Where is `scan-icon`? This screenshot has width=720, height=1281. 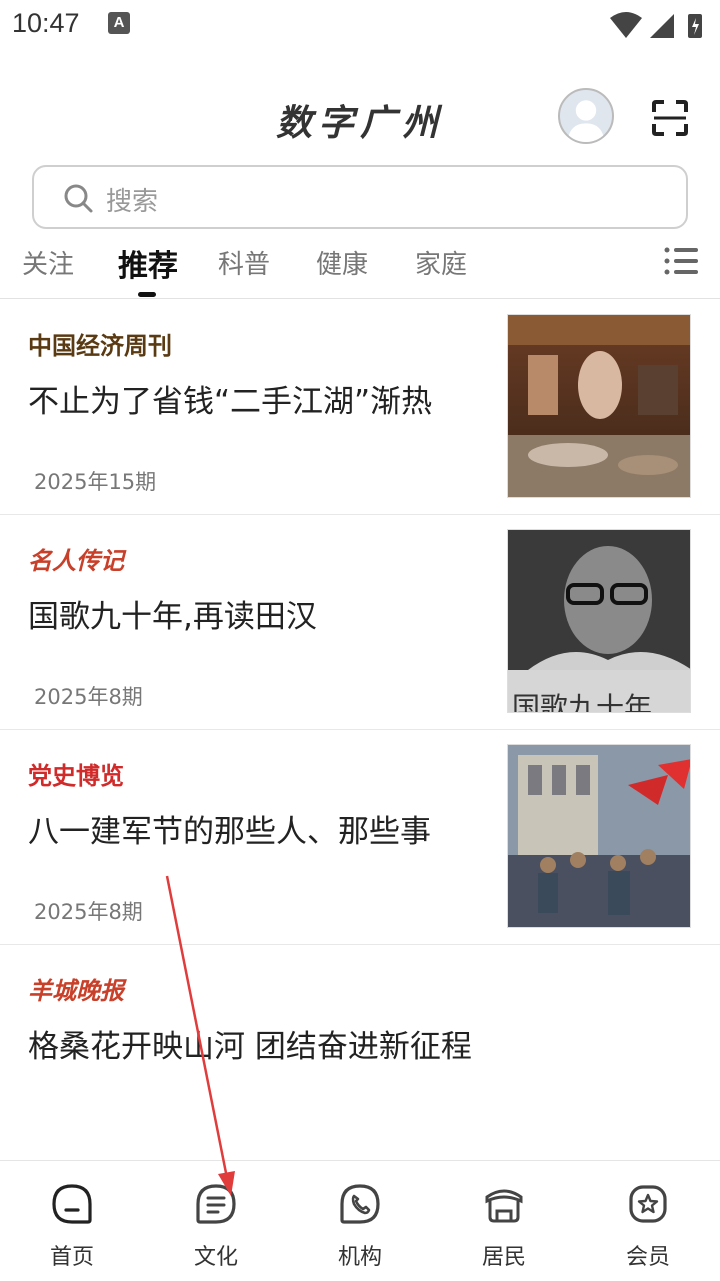 scan-icon is located at coordinates (670, 118).